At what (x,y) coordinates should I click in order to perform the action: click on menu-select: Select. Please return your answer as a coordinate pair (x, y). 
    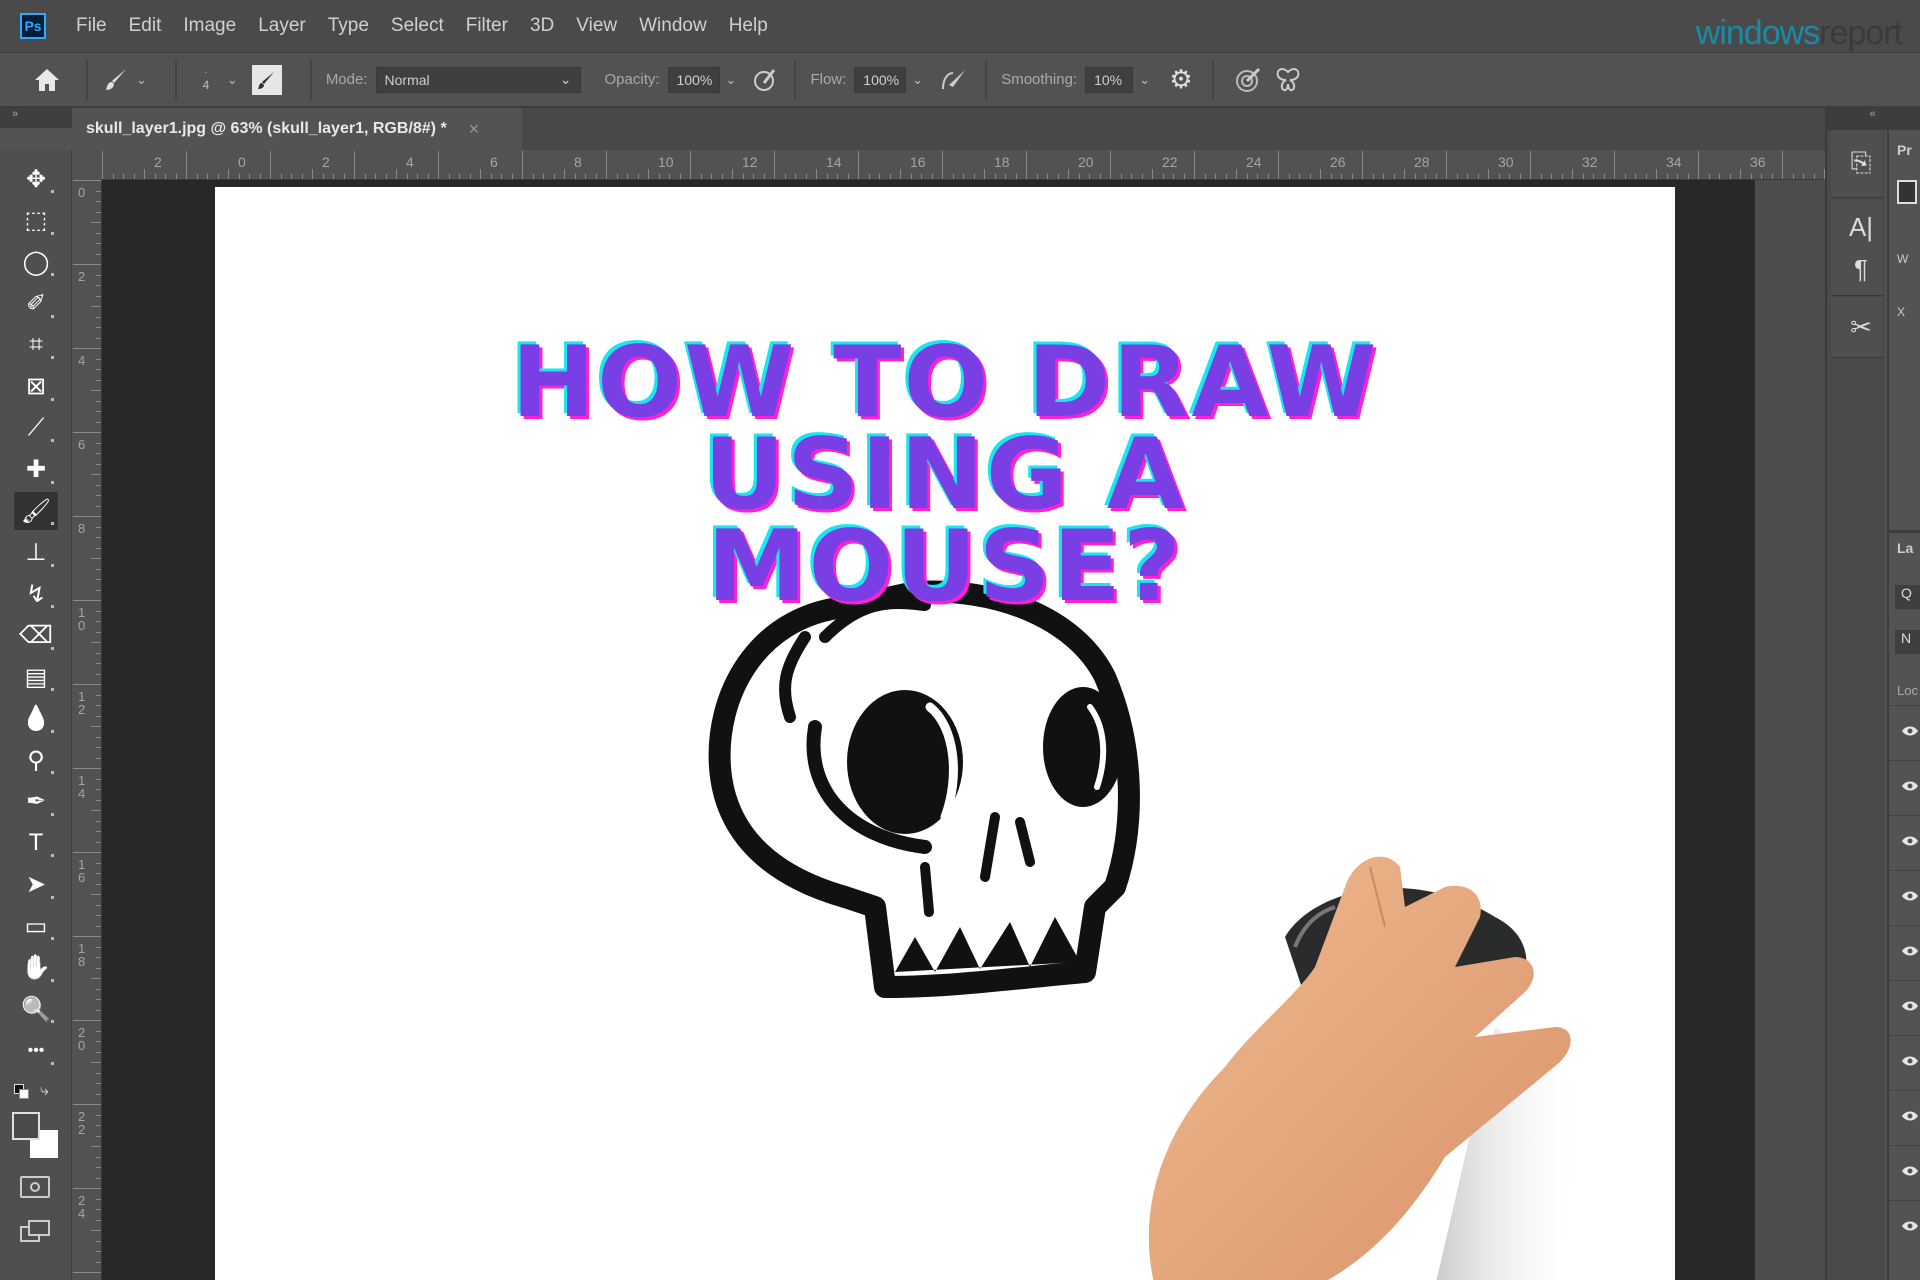
    Looking at the image, I should click on (417, 26).